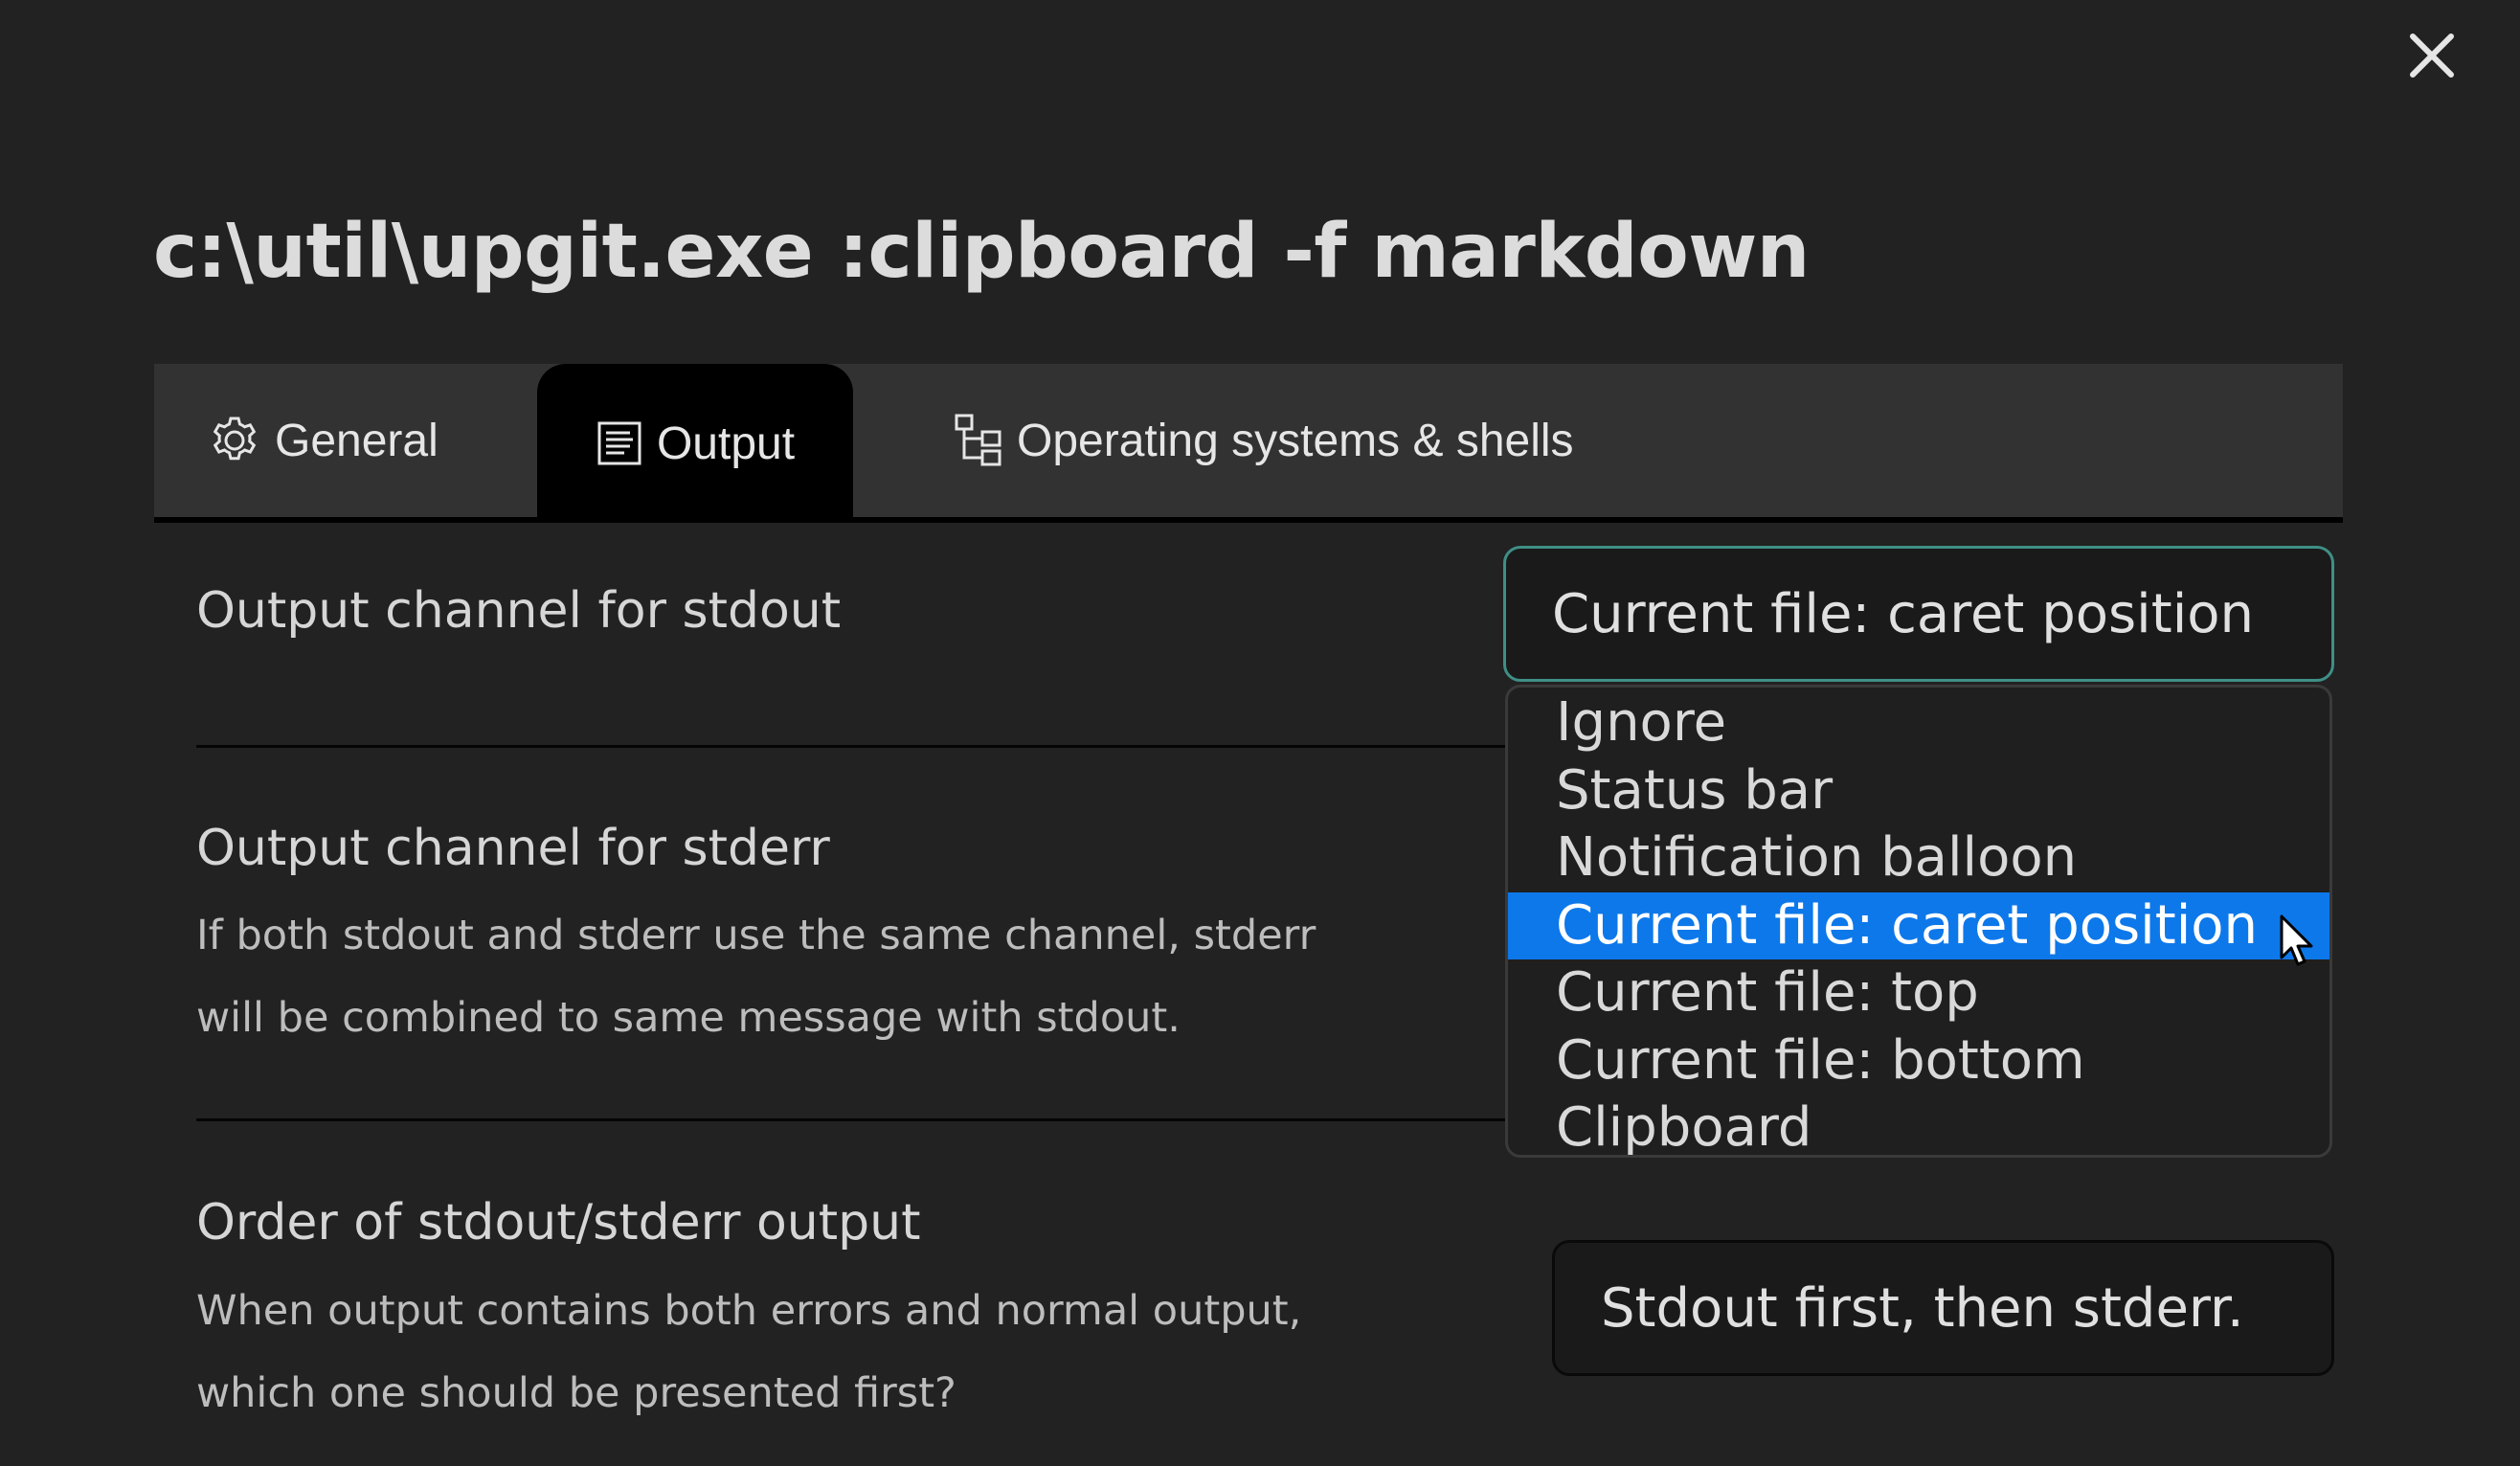 The height and width of the screenshot is (1466, 2520). What do you see at coordinates (620, 443) in the screenshot?
I see `document-lines-icon` at bounding box center [620, 443].